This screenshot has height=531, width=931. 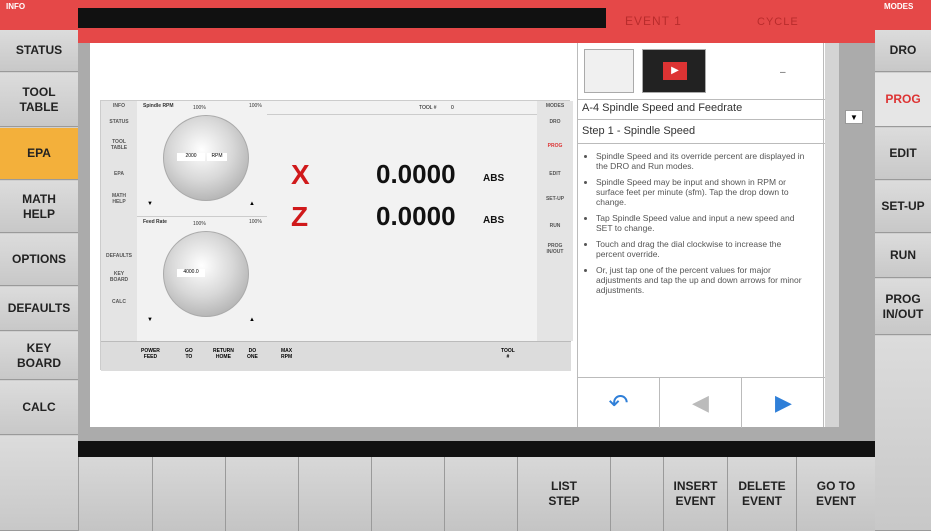 What do you see at coordinates (119, 106) in the screenshot?
I see `mini-info: INFO` at bounding box center [119, 106].